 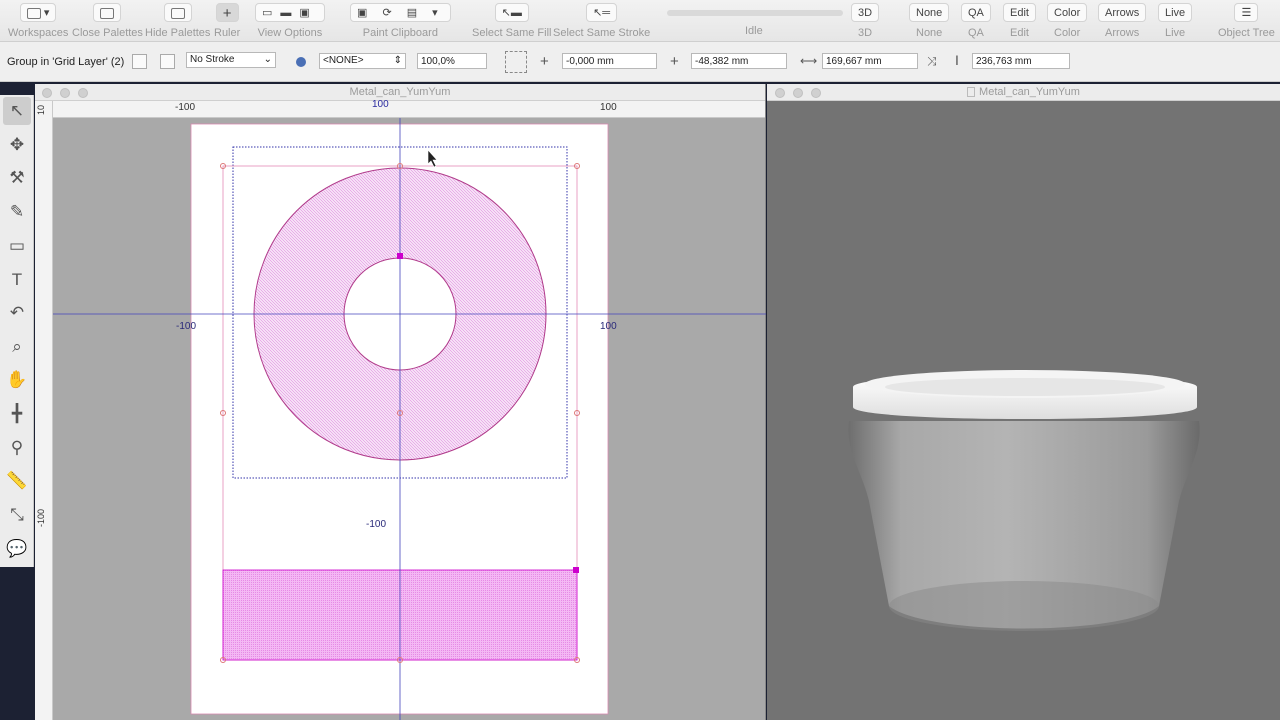 I want to click on status-progress-bar, so click(x=755, y=13).